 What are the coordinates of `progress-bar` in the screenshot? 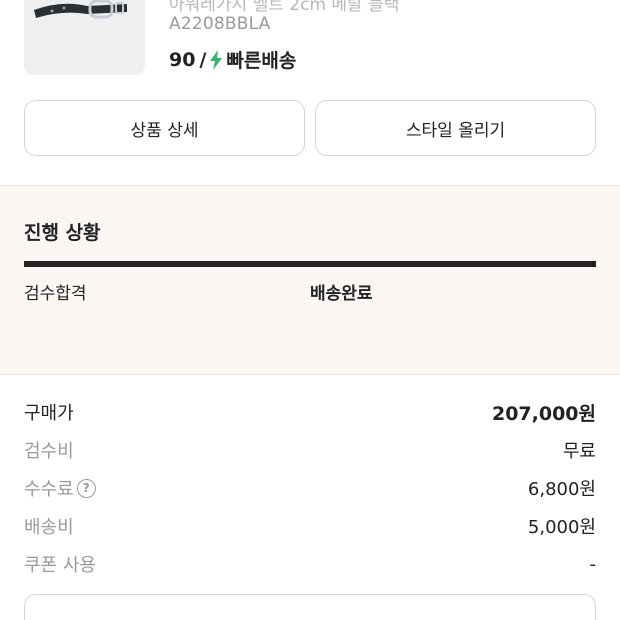 It's located at (310, 264).